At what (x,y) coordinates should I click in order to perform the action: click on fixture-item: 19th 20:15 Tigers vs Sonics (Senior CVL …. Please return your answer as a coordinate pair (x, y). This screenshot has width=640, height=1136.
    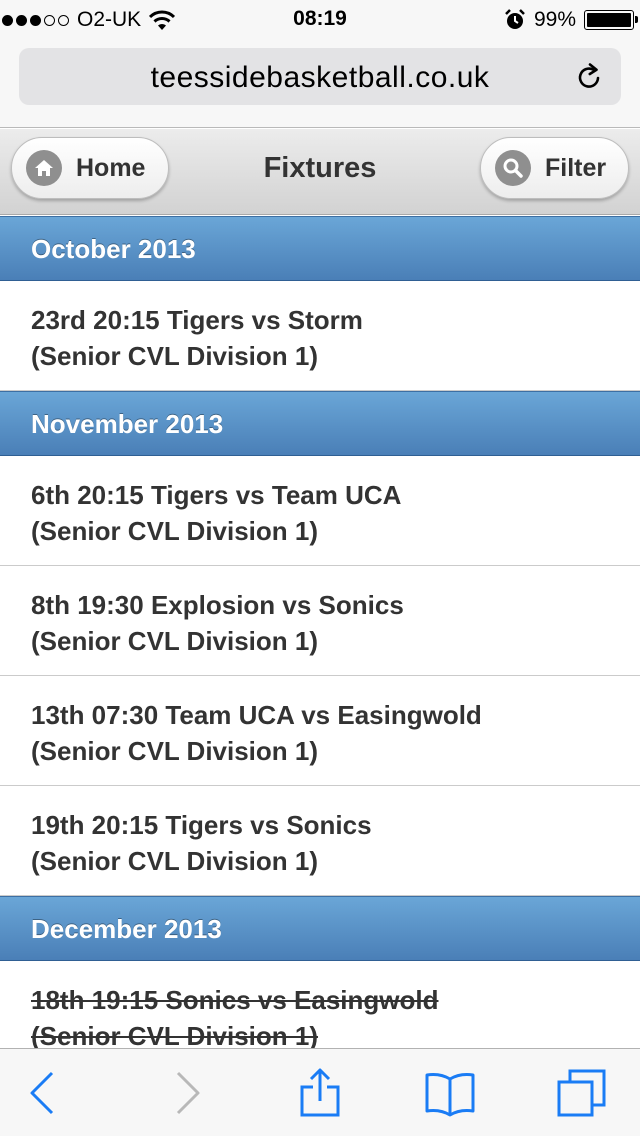
    Looking at the image, I should click on (320, 841).